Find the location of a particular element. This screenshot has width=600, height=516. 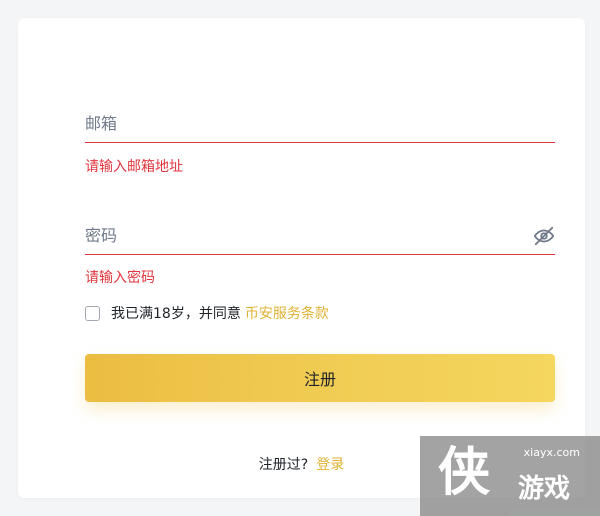

login-link: 登录 is located at coordinates (330, 465).